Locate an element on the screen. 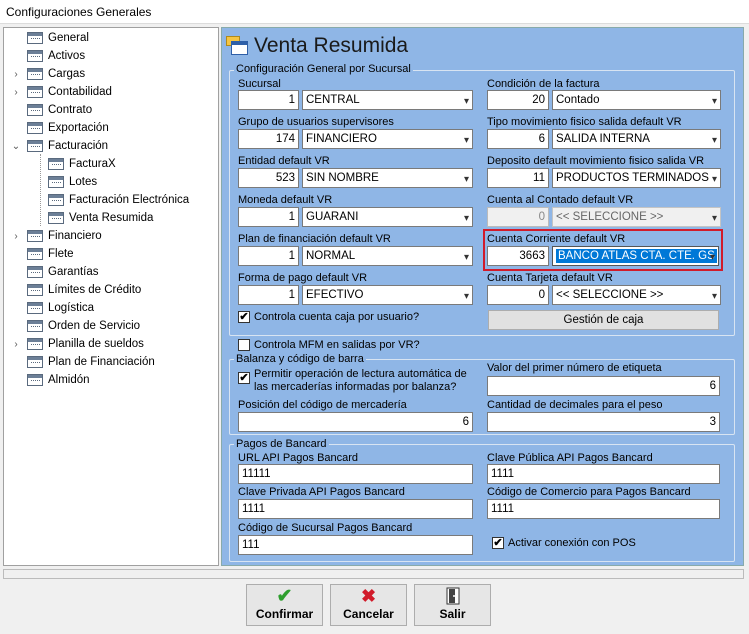 The width and height of the screenshot is (749, 634). tree-item: Activos is located at coordinates (56, 56).